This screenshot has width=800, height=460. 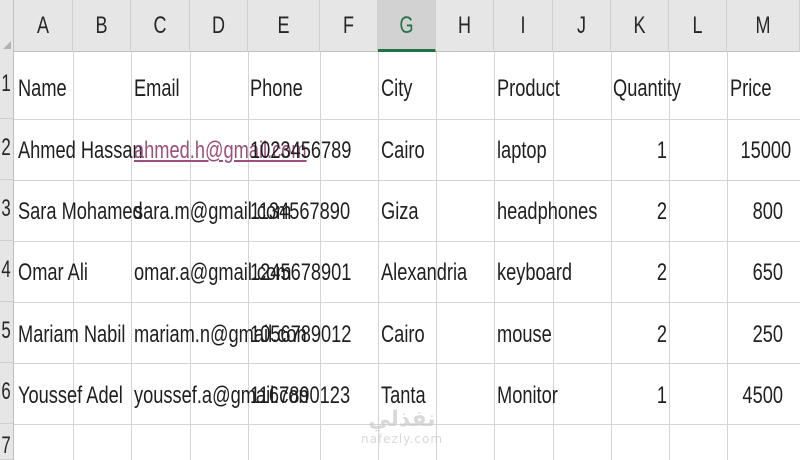 What do you see at coordinates (403, 335) in the screenshot?
I see `cell-g5: Cairo` at bounding box center [403, 335].